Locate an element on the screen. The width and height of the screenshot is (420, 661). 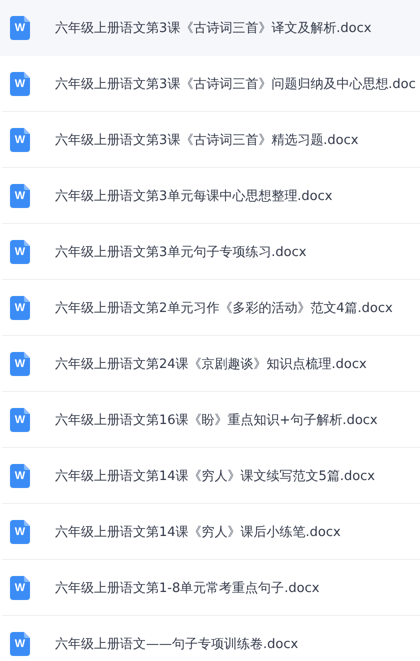
file-name: 六年级上册语文第1-8单元常考重点句子.docx is located at coordinates (187, 588).